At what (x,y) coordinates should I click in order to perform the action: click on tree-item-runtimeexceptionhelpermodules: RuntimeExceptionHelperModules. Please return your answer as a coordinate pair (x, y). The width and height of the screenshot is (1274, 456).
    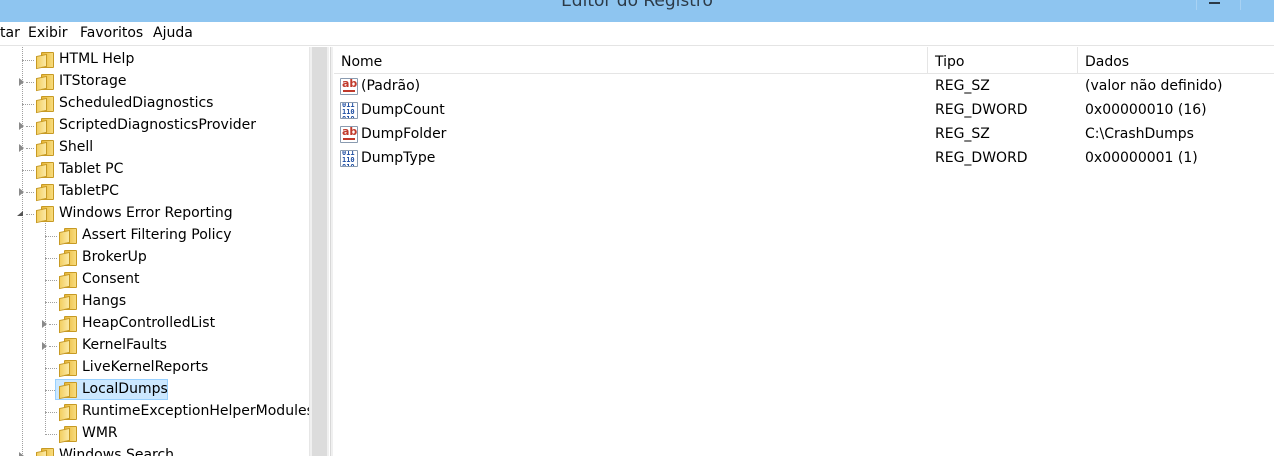
    Looking at the image, I should click on (154, 412).